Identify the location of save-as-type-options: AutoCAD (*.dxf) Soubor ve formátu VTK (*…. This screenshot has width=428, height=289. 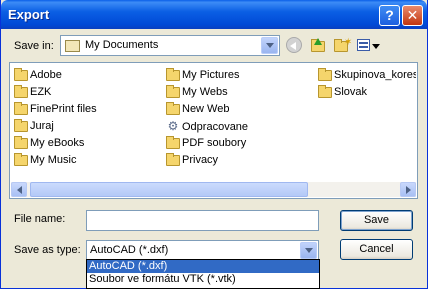
(203, 274).